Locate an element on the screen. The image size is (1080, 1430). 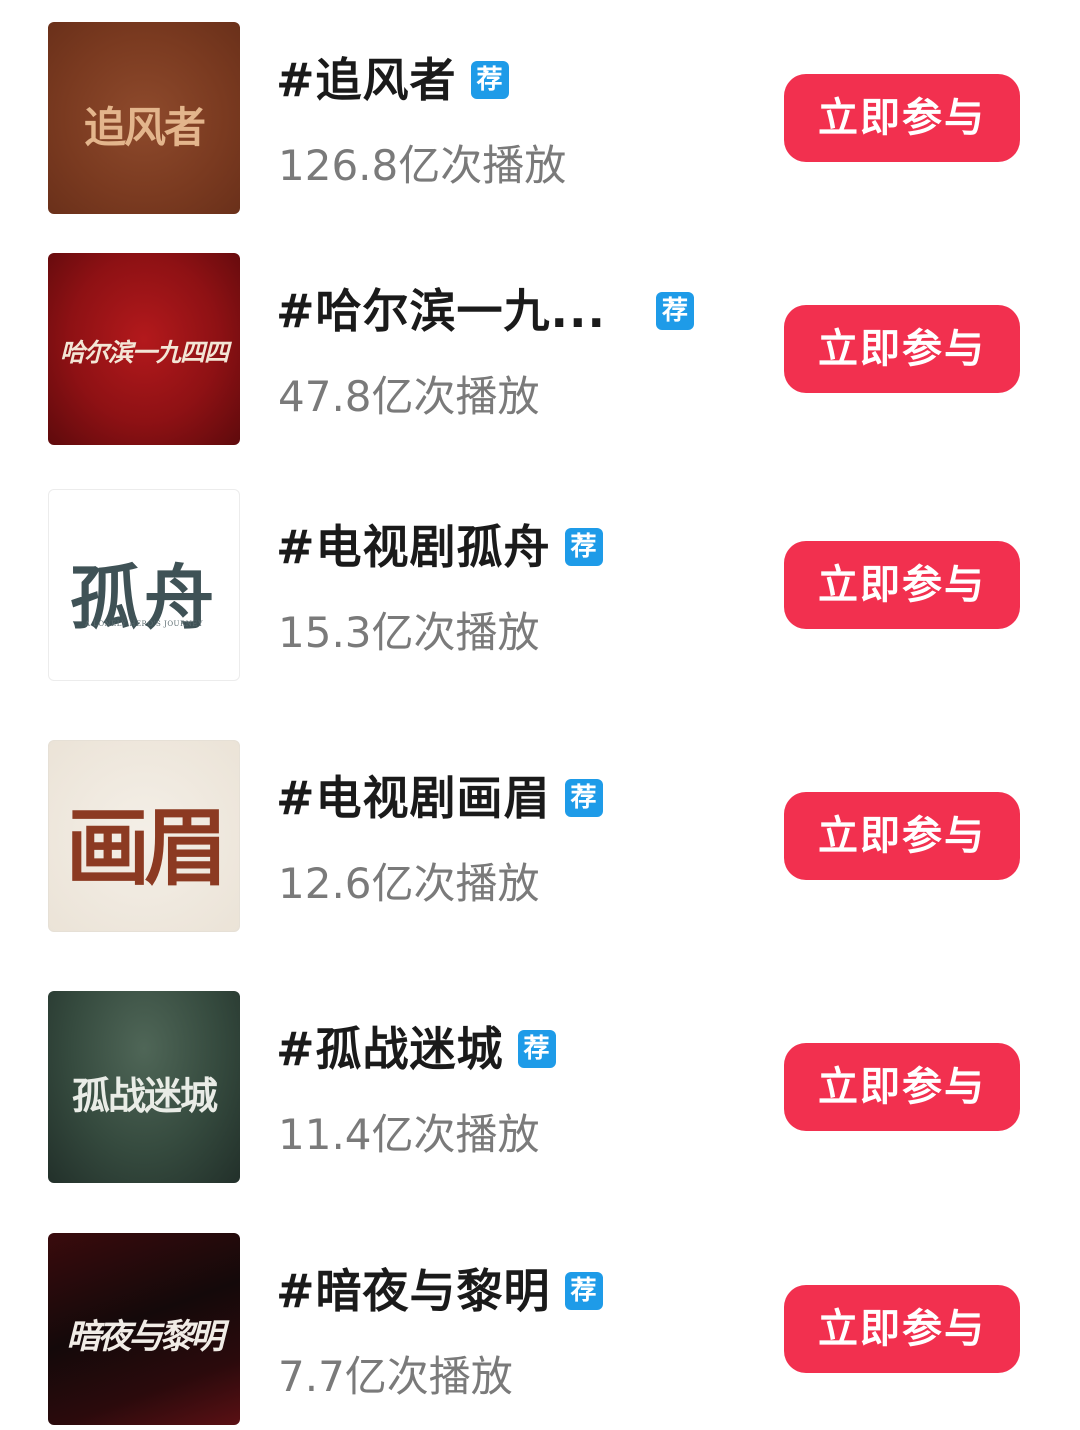
play-count: 7.7亿次播放 is located at coordinates (395, 1376).